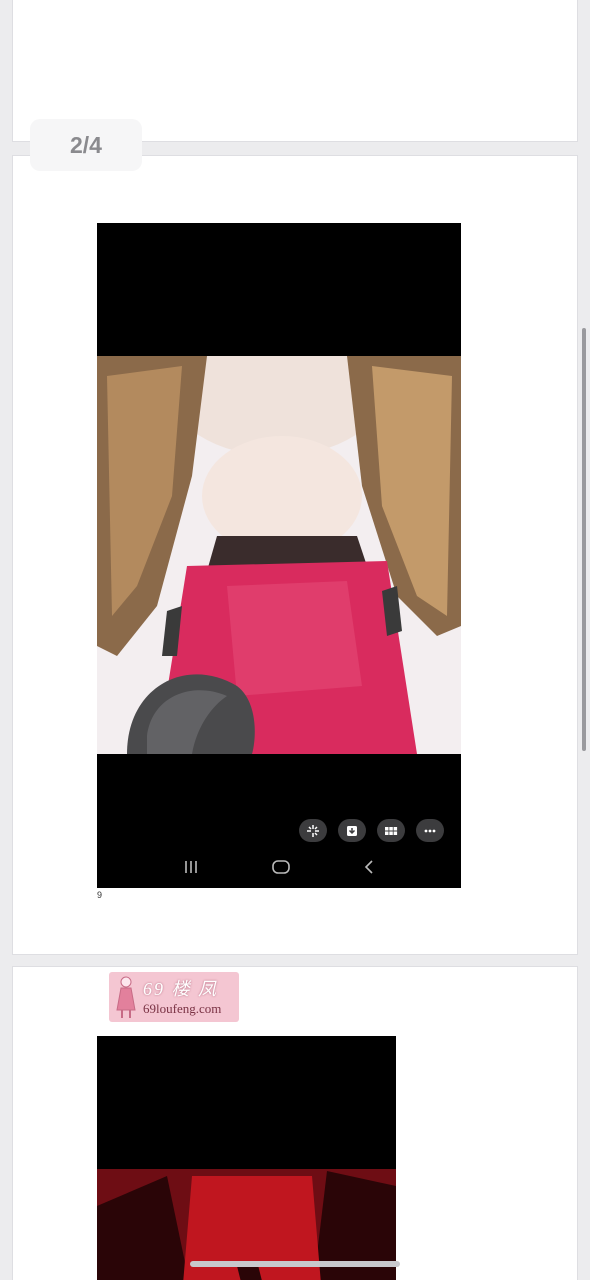 Image resolution: width=590 pixels, height=1280 pixels. What do you see at coordinates (371, 830) in the screenshot?
I see `image-action-bar` at bounding box center [371, 830].